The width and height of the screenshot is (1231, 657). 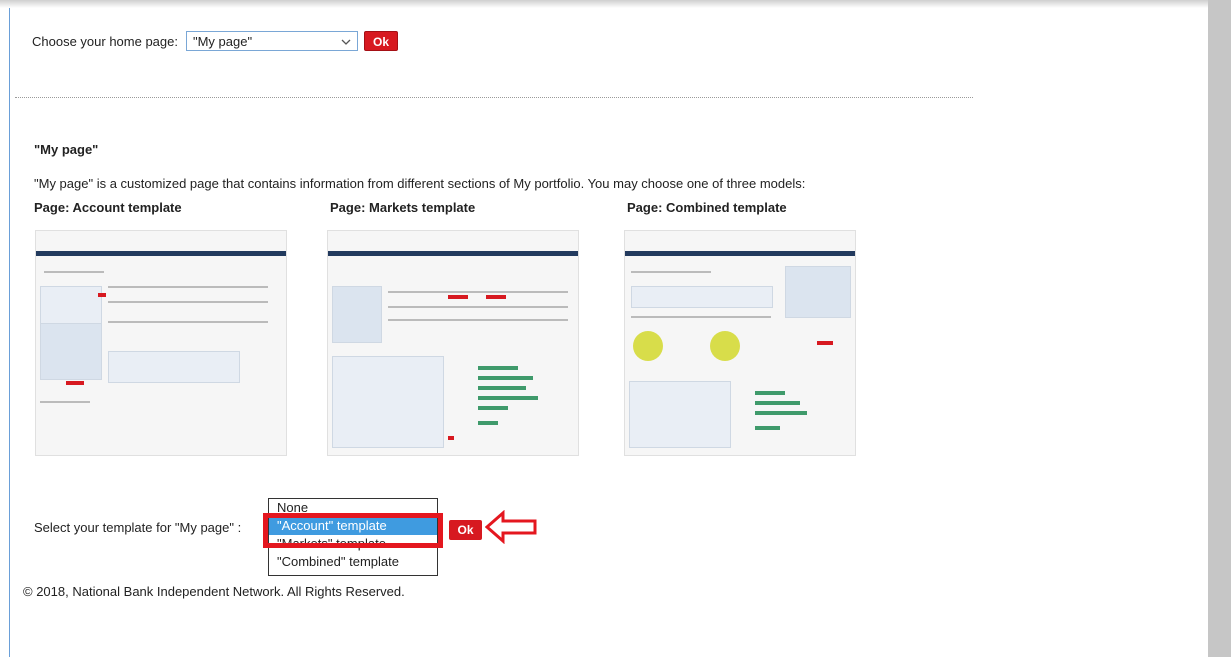 What do you see at coordinates (346, 42) in the screenshot?
I see `chevron-down-icon` at bounding box center [346, 42].